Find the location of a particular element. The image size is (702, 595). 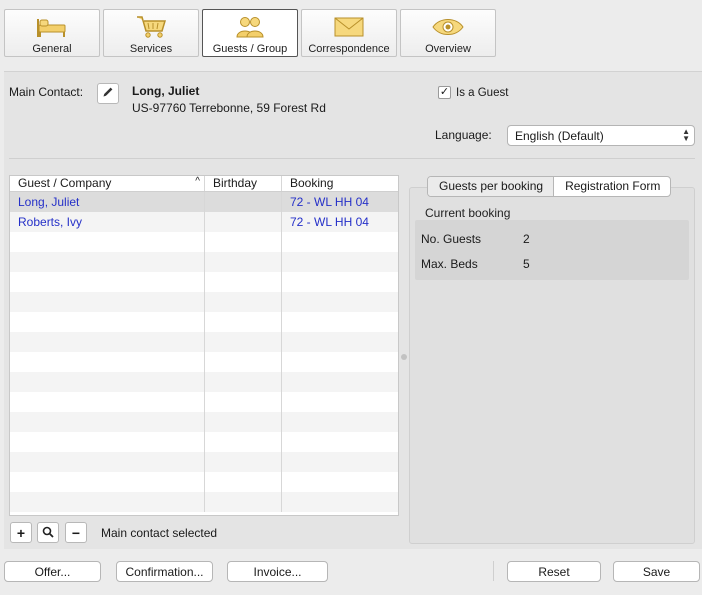

checkmark-icon: ✓ is located at coordinates (444, 92).